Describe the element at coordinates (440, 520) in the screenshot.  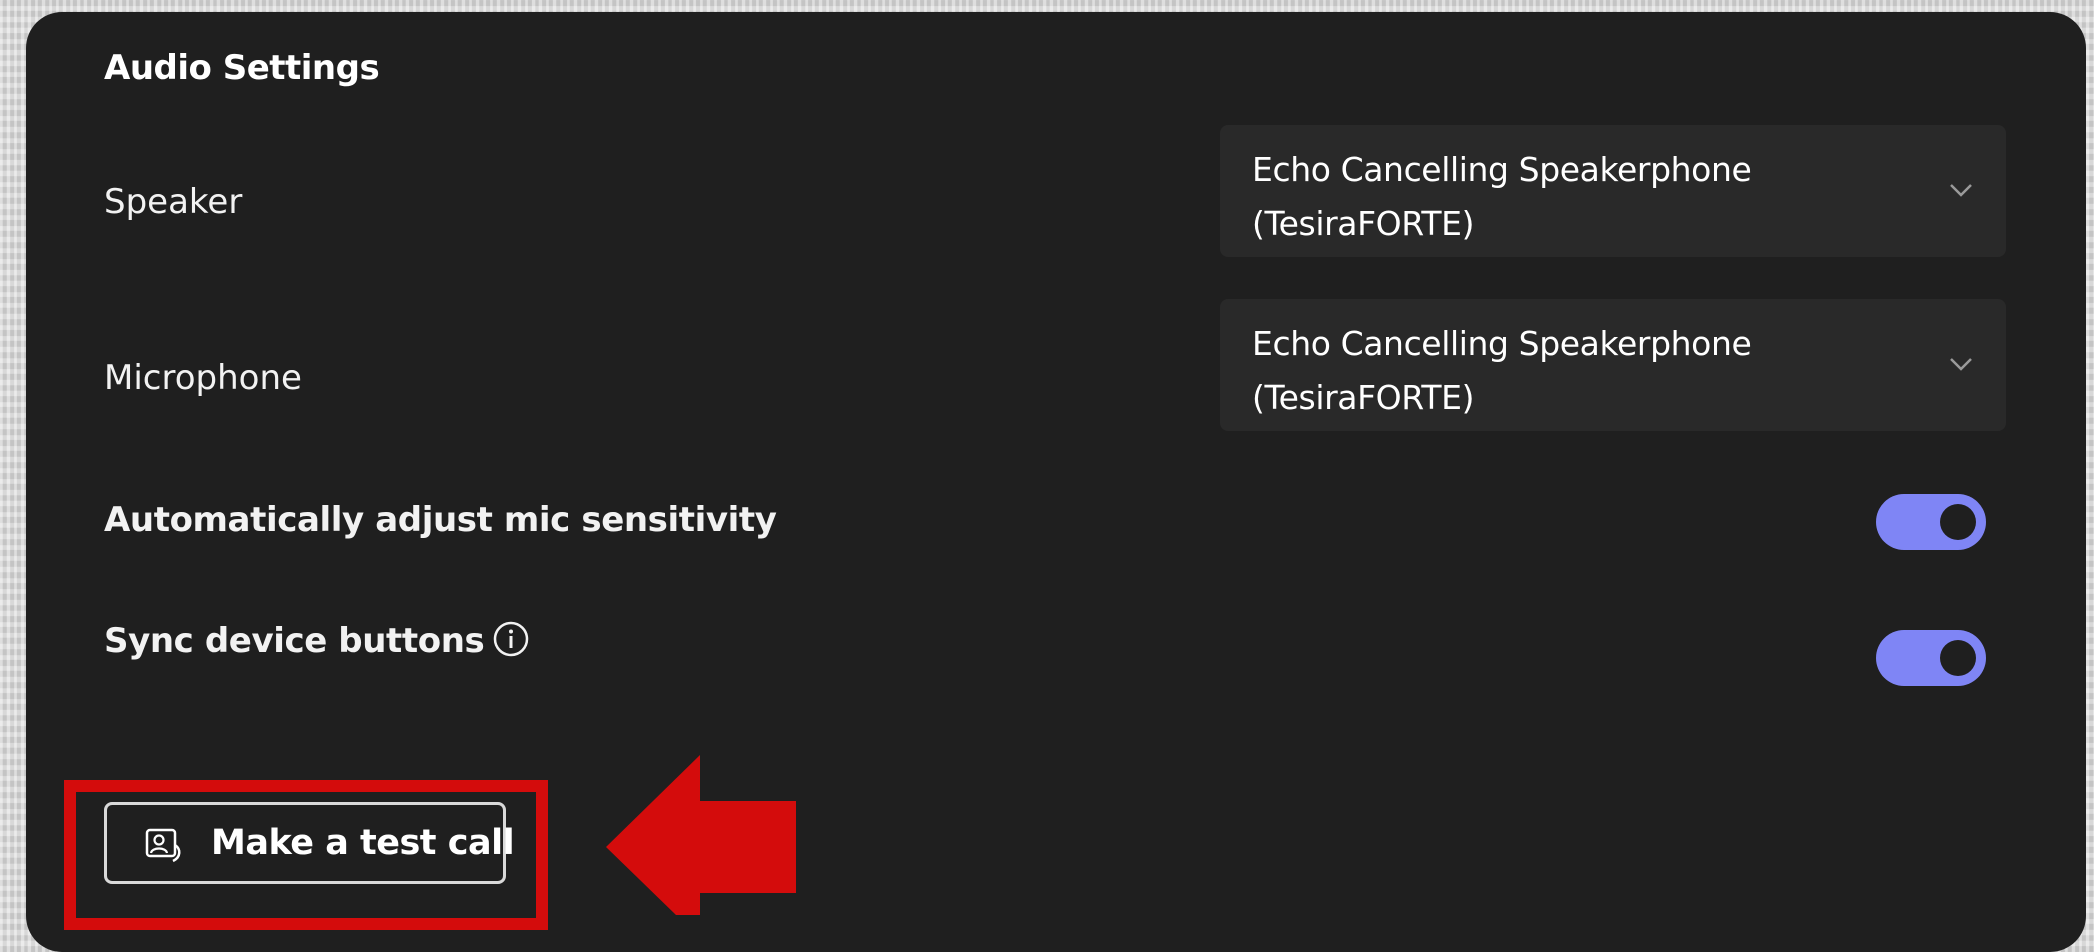
I see `auto-adjust-label: Automatically adjust mic sensitivity` at that location.